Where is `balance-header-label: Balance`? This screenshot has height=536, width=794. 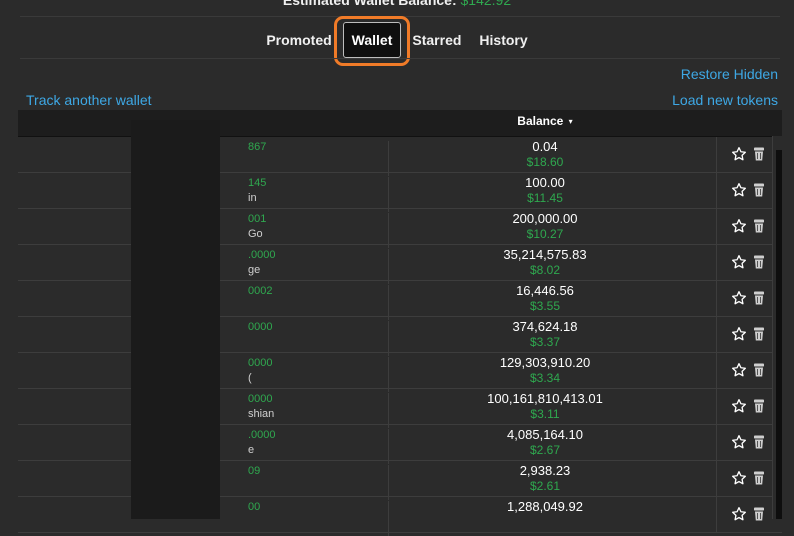 balance-header-label: Balance is located at coordinates (540, 121).